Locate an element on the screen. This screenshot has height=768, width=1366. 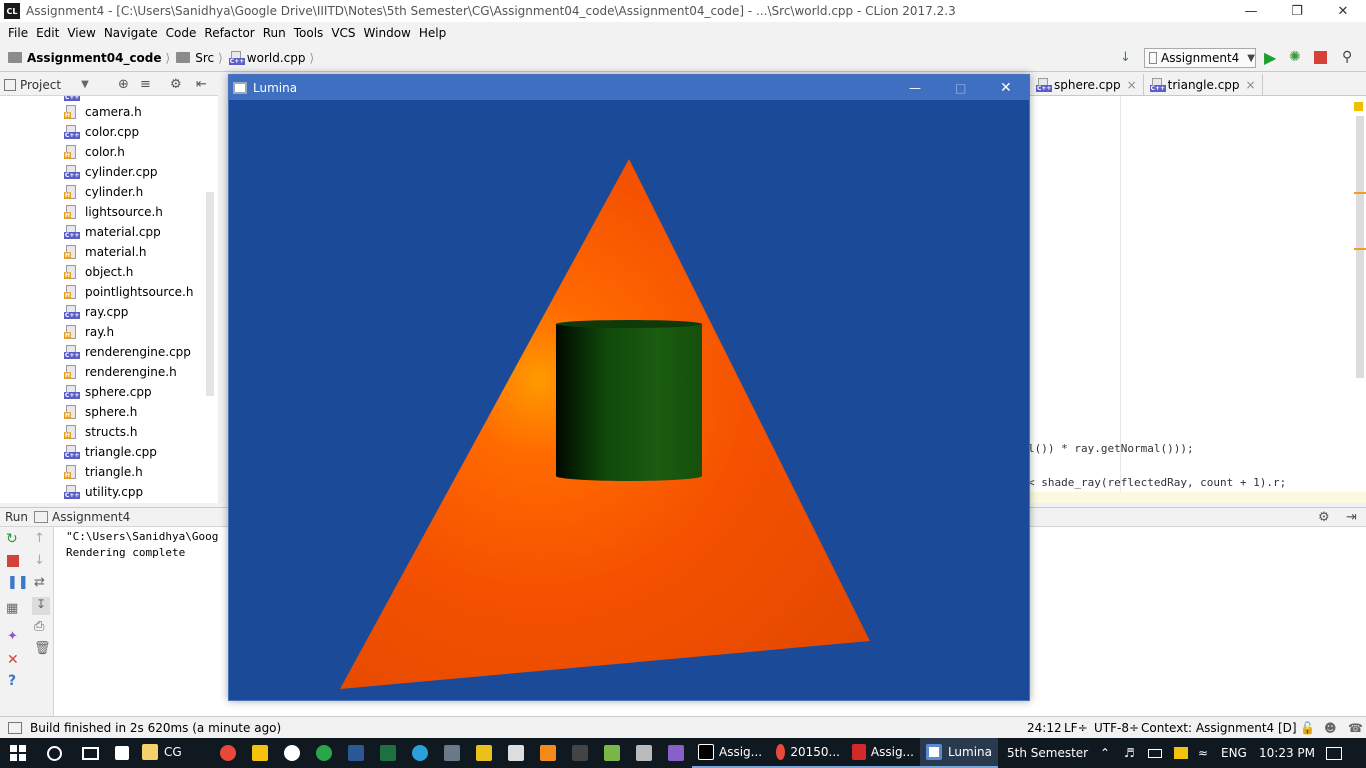
menu-window: Window is located at coordinates (387, 33).